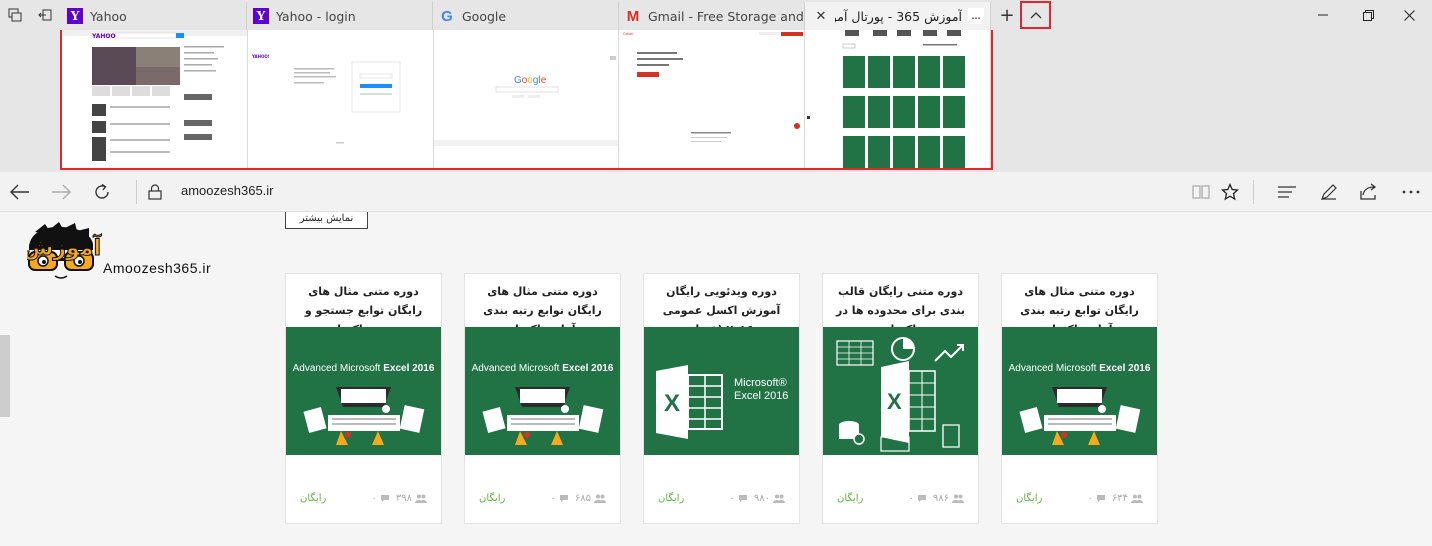 The width and height of the screenshot is (1432, 546). What do you see at coordinates (712, 99) in the screenshot?
I see `tab-preview-gmail: Gmail` at bounding box center [712, 99].